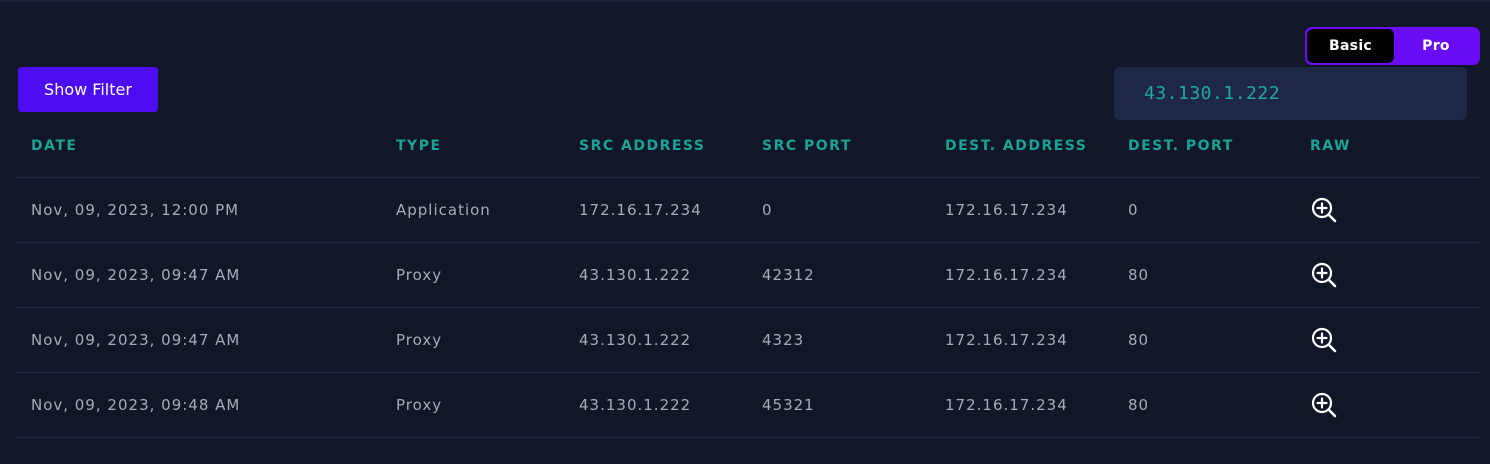  What do you see at coordinates (853, 275) in the screenshot?
I see `cell-src-port: 42312` at bounding box center [853, 275].